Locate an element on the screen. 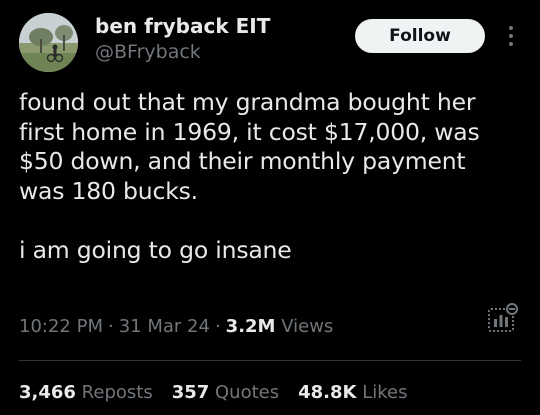  avatar-photo is located at coordinates (48, 42).